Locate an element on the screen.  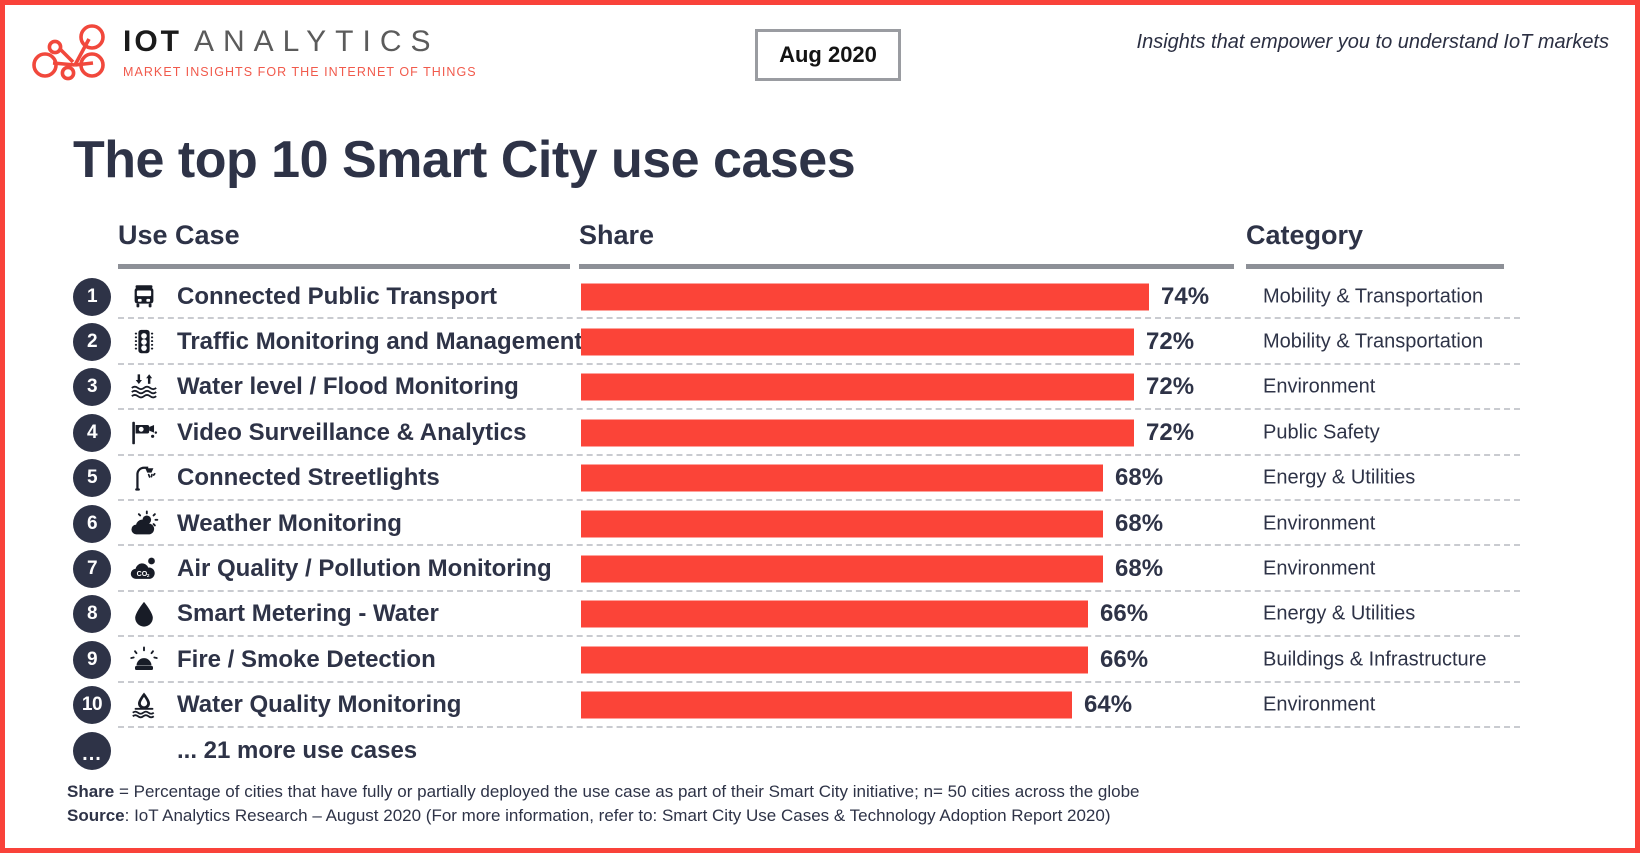
more-use-cases-label: ... 21 more use cases is located at coordinates (297, 750).